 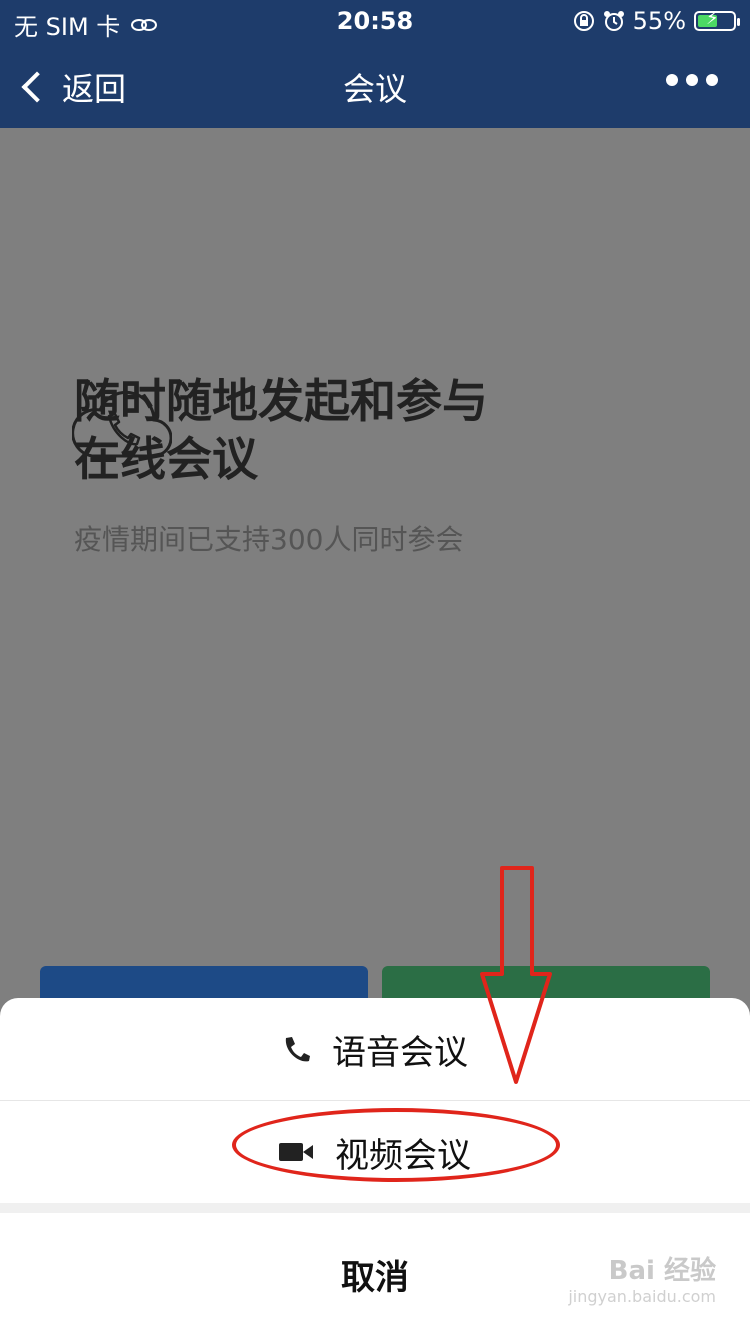 I want to click on voice-meeting-option: 语音会议, so click(x=375, y=1049).